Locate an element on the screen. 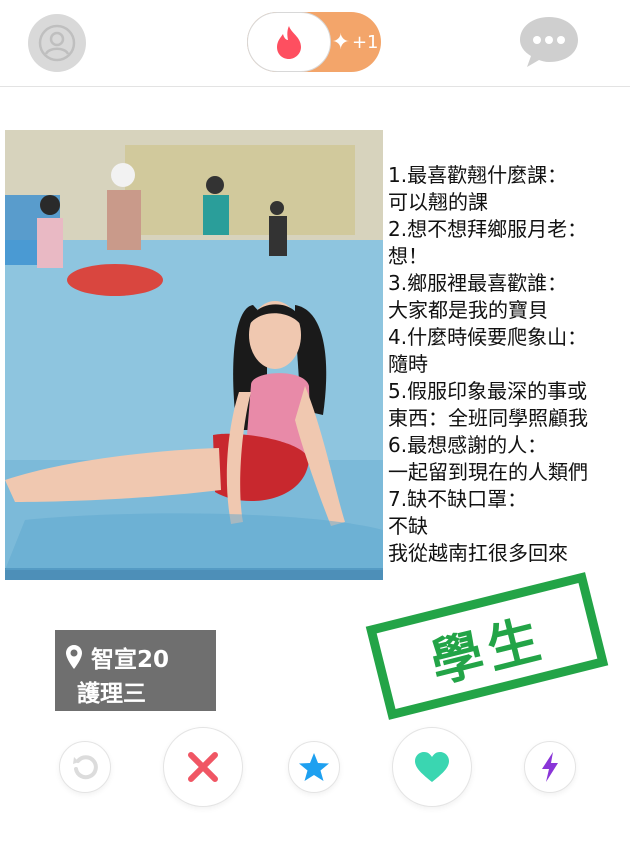 Image resolution: width=630 pixels, height=841 pixels. qa-line: 2.想不想拜鄉服月老： is located at coordinates (488, 229).